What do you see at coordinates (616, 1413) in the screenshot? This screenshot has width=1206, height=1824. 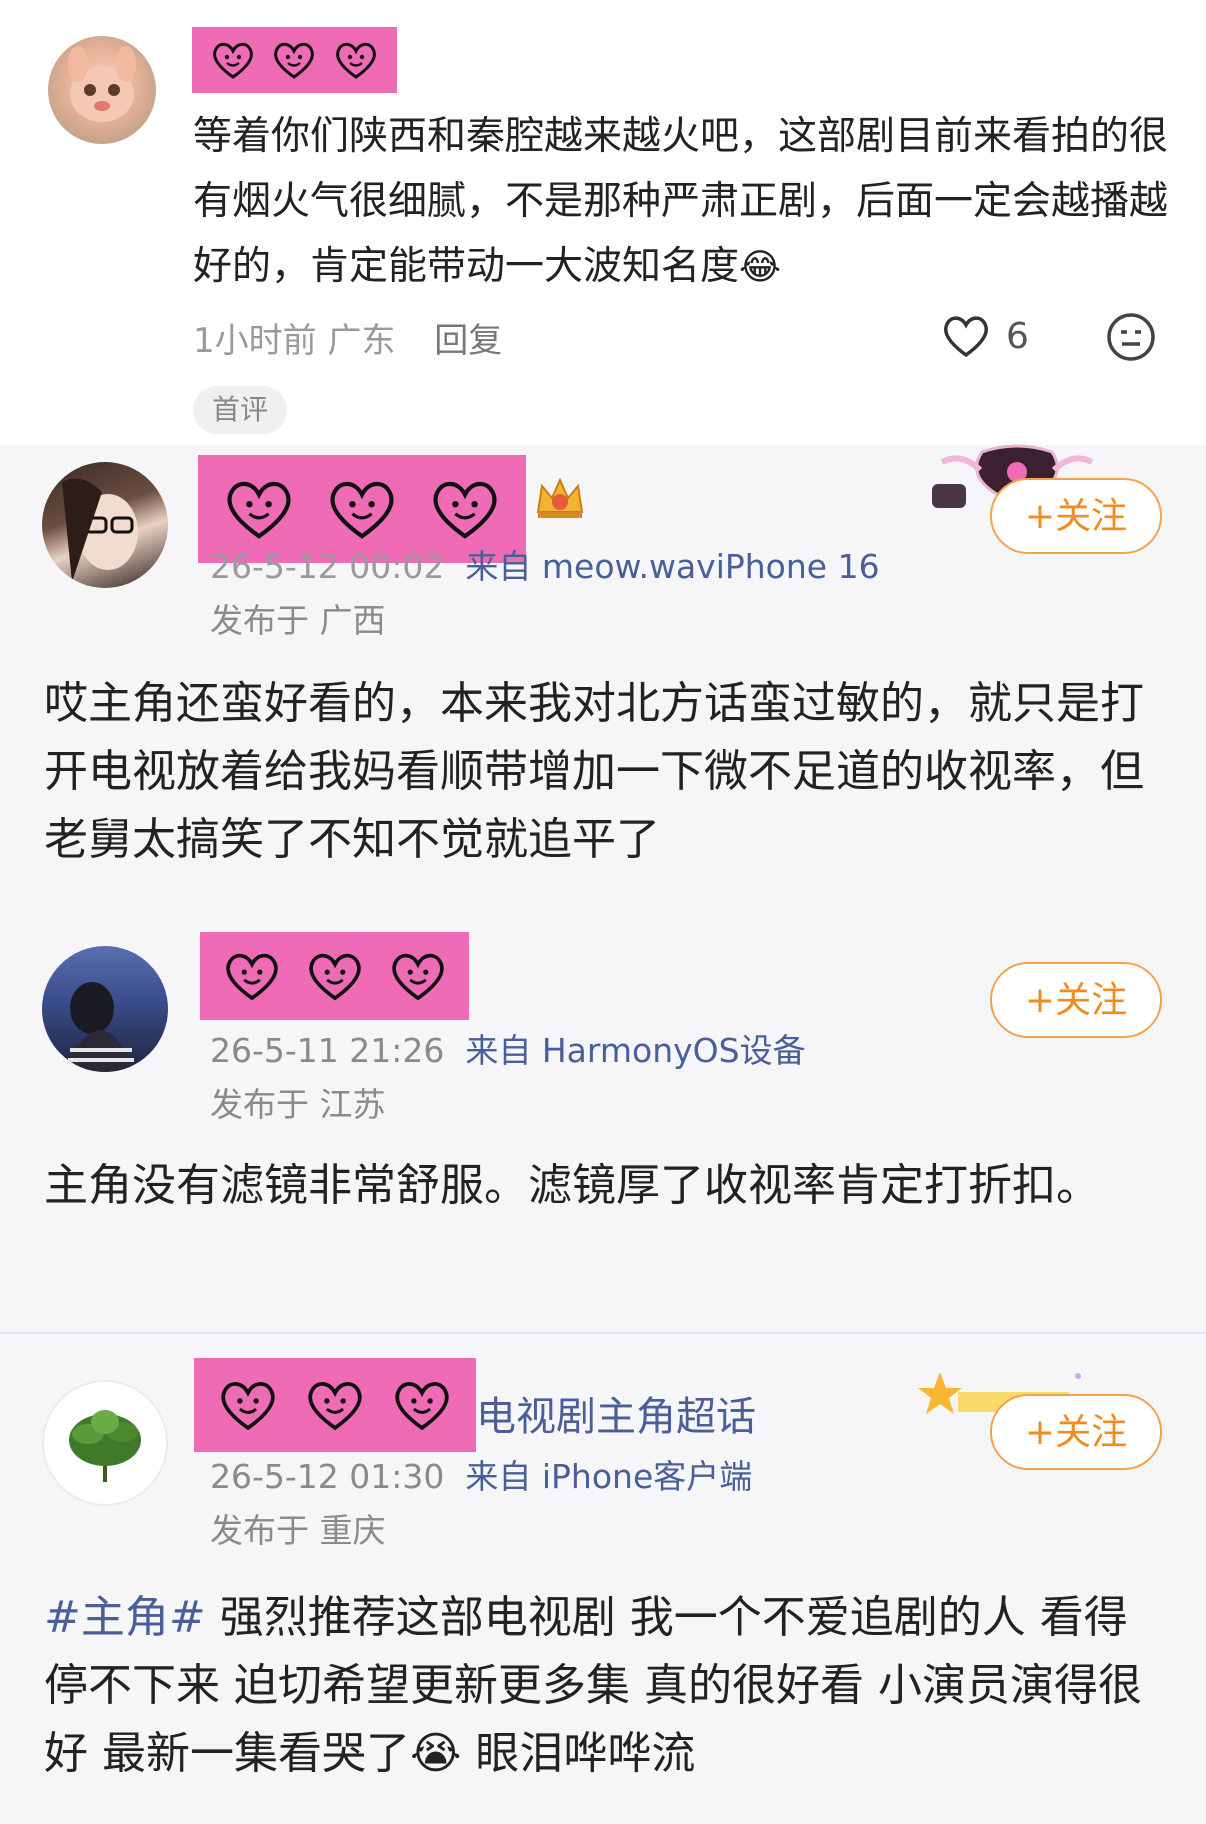 I see `super-topic-link: 电视剧主角超话` at bounding box center [616, 1413].